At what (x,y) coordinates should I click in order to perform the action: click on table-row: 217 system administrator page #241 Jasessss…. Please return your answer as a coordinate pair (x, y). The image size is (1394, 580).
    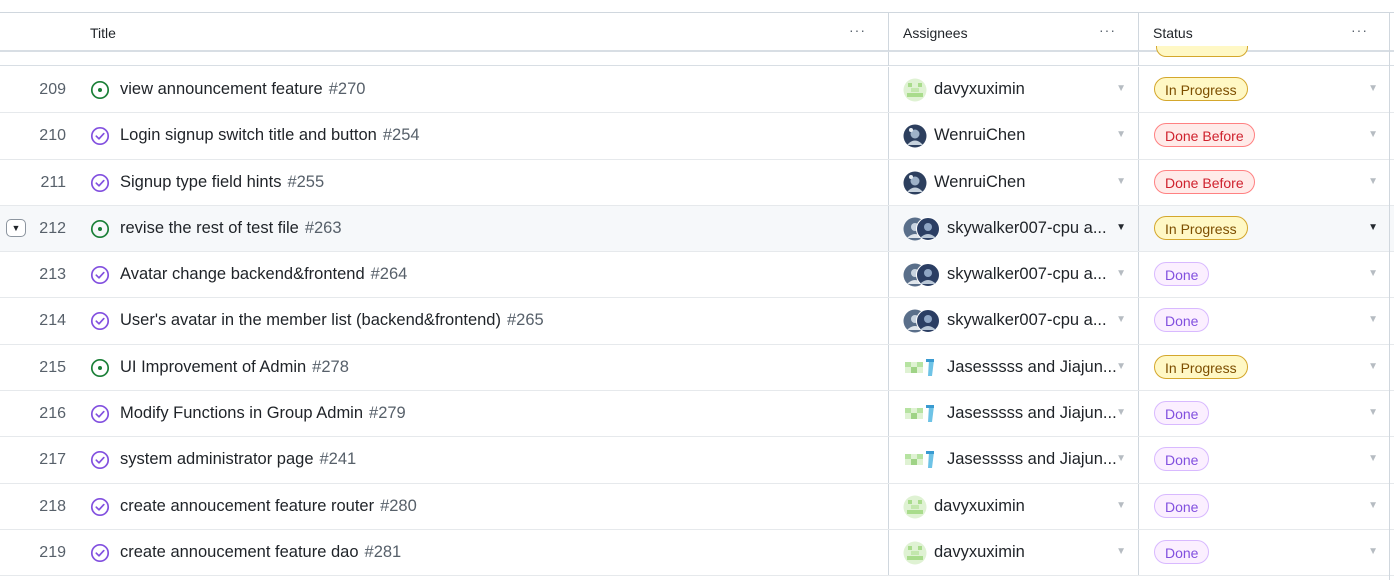
    Looking at the image, I should click on (697, 460).